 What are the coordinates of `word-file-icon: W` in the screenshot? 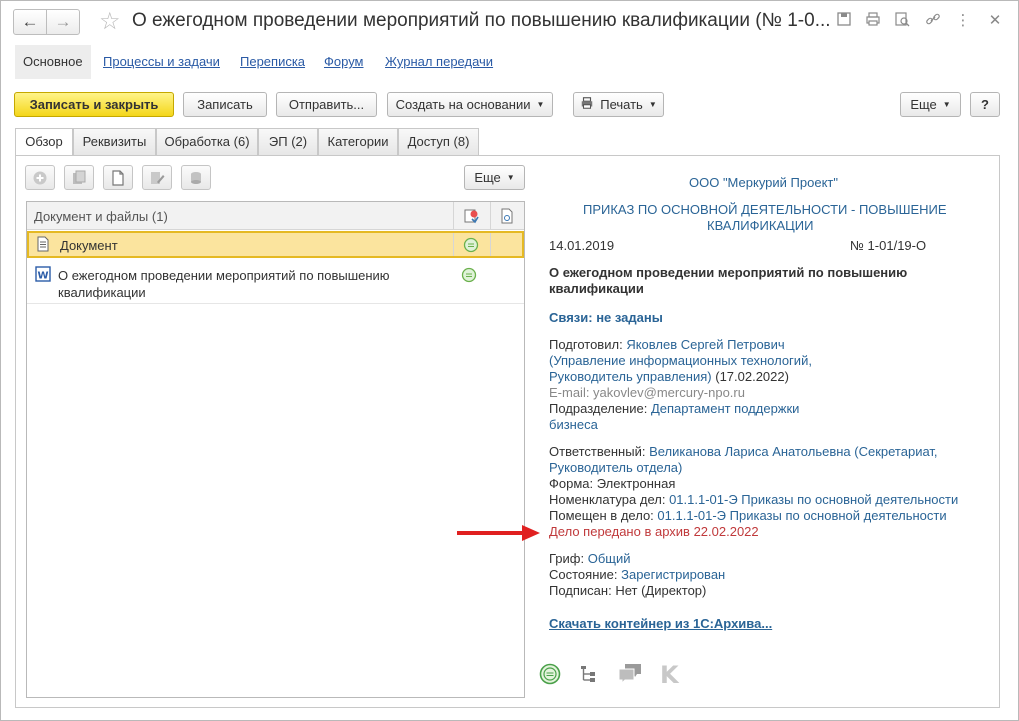 It's located at (43, 274).